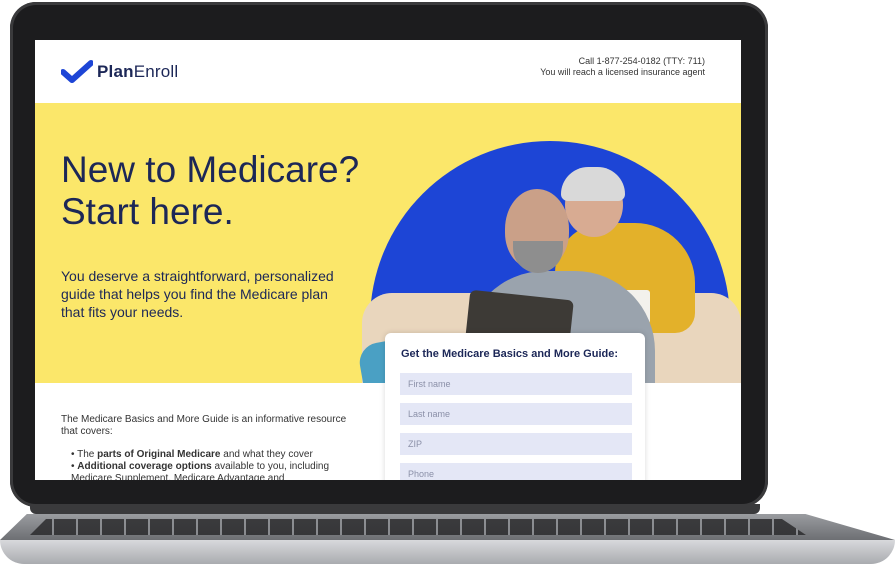 The height and width of the screenshot is (570, 895). I want to click on bullet-text: The, so click(87, 454).